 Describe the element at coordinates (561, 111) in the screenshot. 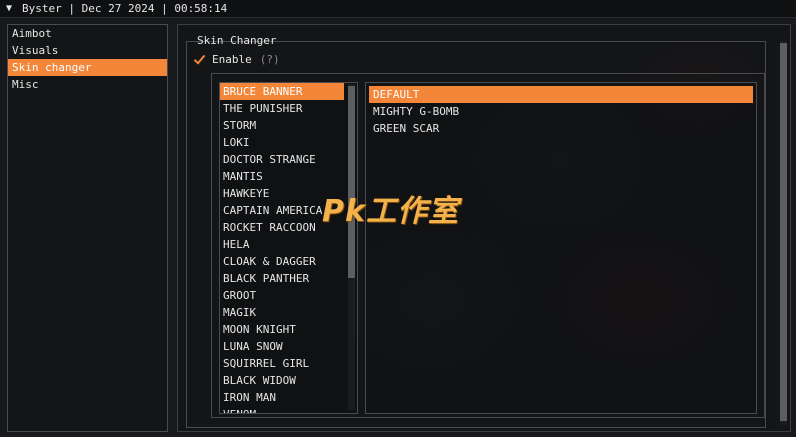

I see `skin-list-item: MIGHTY G-BOMB` at that location.